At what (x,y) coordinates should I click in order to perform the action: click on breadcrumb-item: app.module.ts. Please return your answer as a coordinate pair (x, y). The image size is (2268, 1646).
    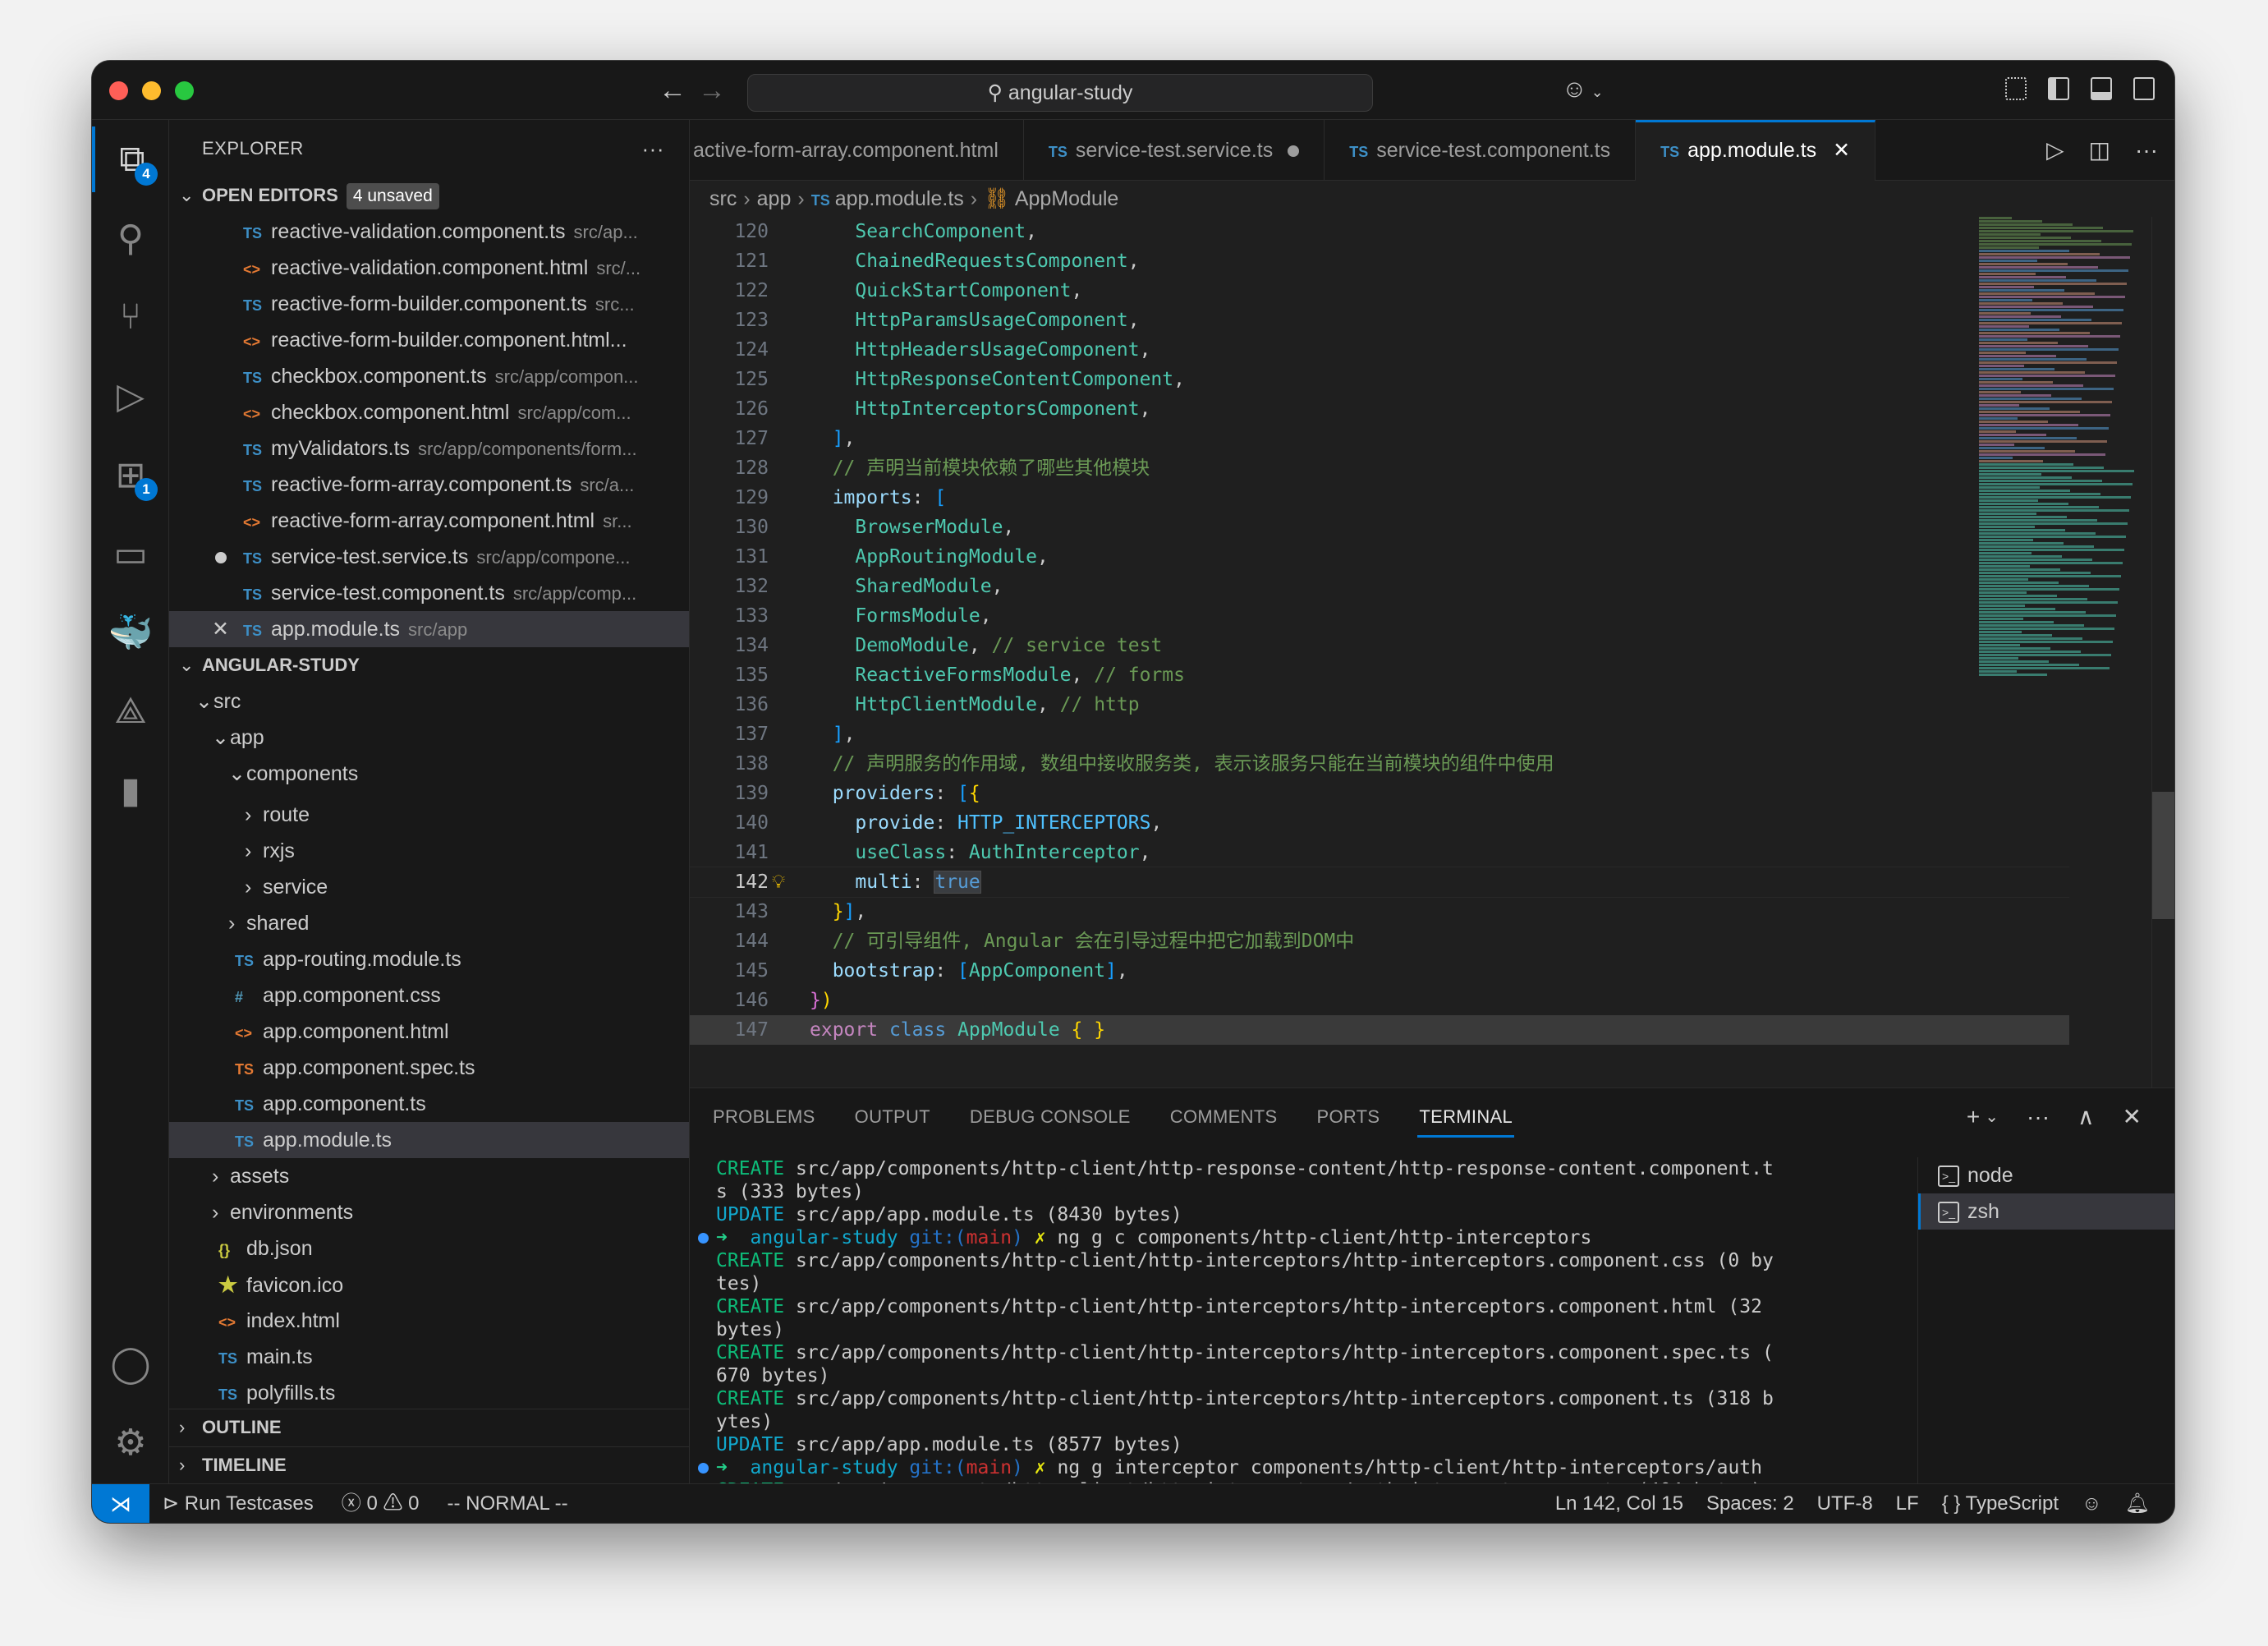
    Looking at the image, I should click on (899, 199).